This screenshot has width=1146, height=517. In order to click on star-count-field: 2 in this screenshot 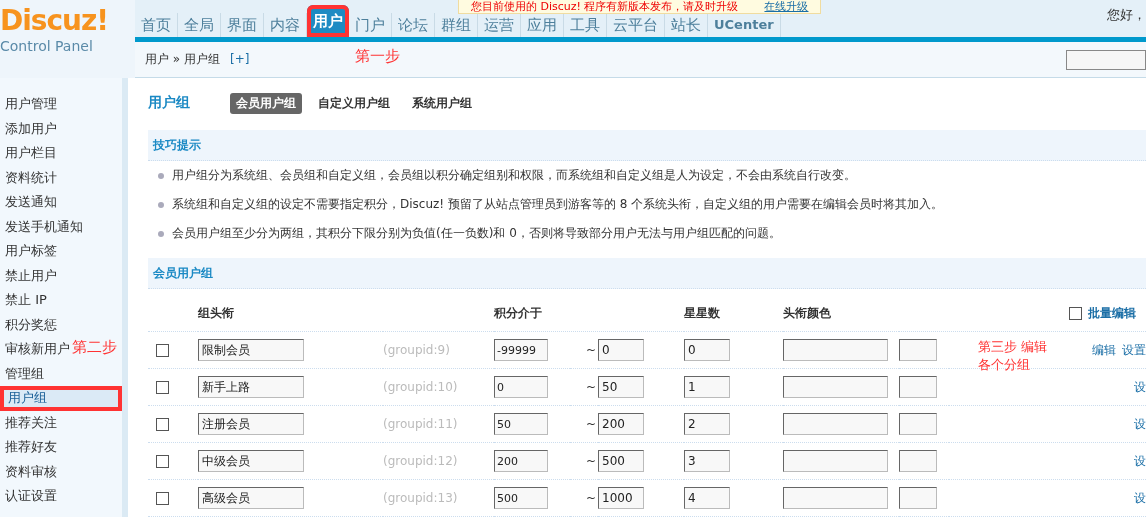, I will do `click(707, 424)`.